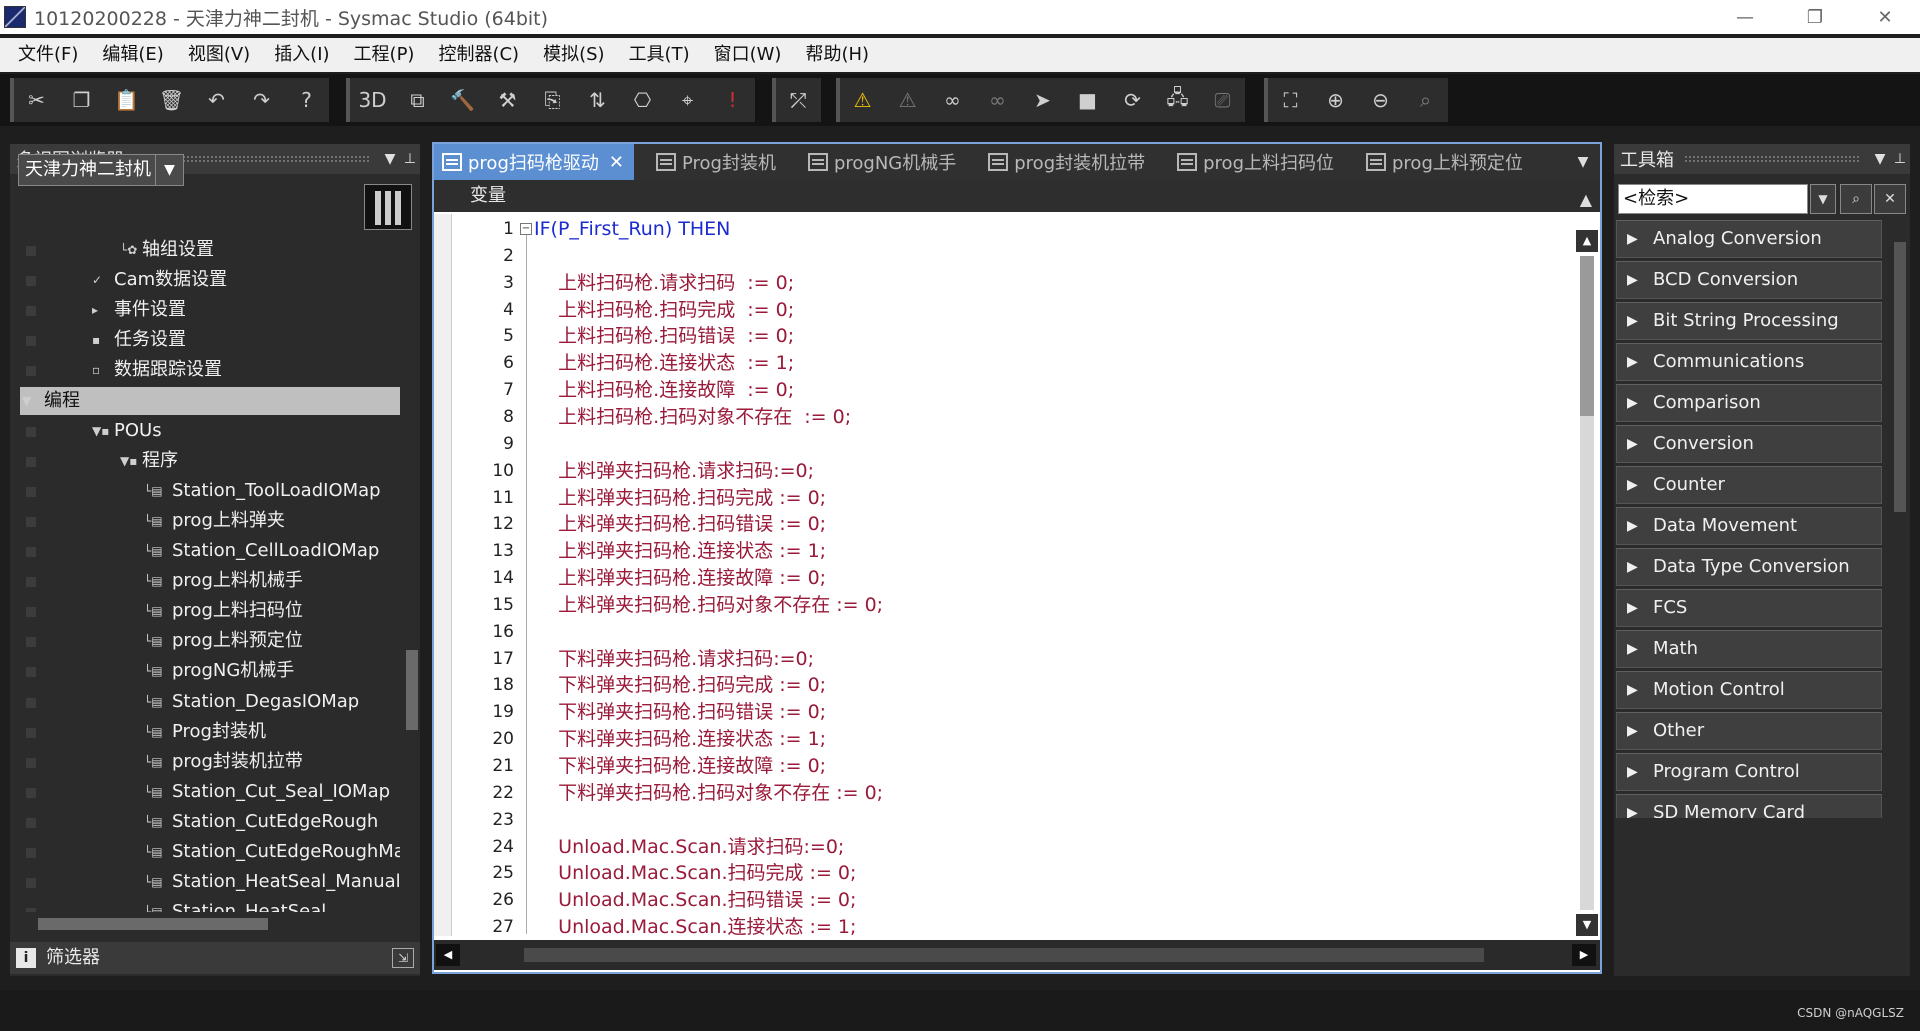 The width and height of the screenshot is (1920, 1031). Describe the element at coordinates (597, 100) in the screenshot. I see `transfer-icon: ⇅` at that location.